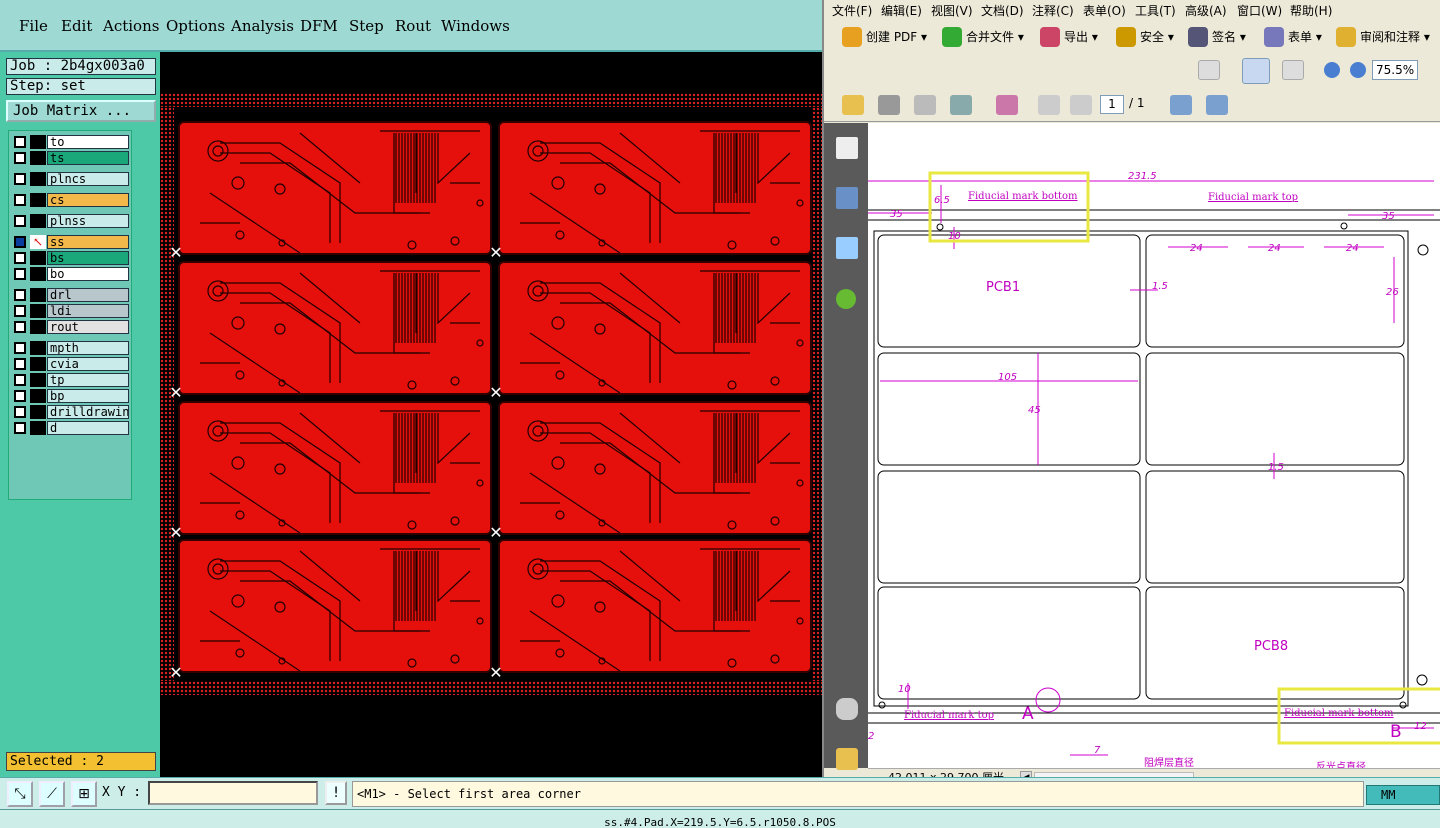  I want to click on layer-row: drilldrawing, so click(70, 412).